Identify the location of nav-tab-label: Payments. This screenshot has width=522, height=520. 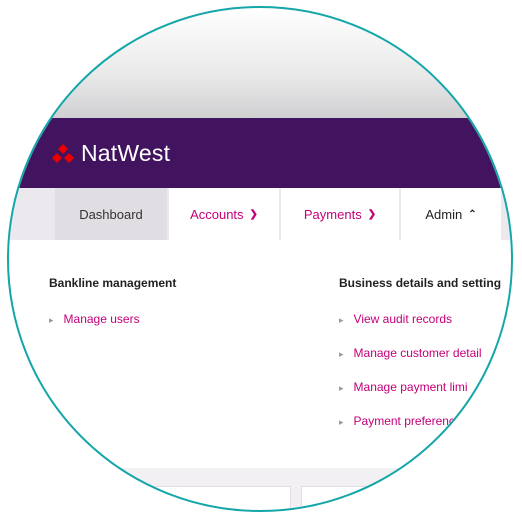
(332, 214).